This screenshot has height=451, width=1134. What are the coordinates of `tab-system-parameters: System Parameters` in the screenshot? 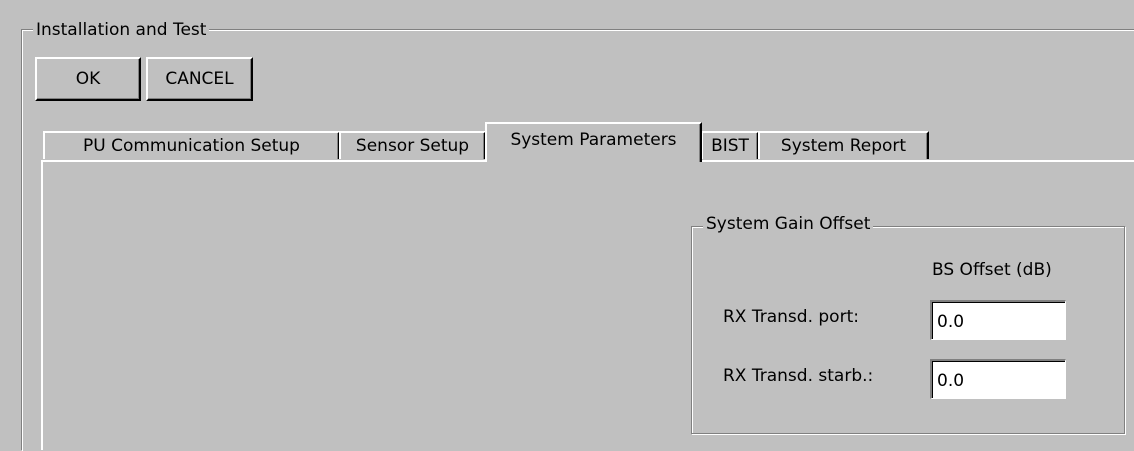 It's located at (593, 142).